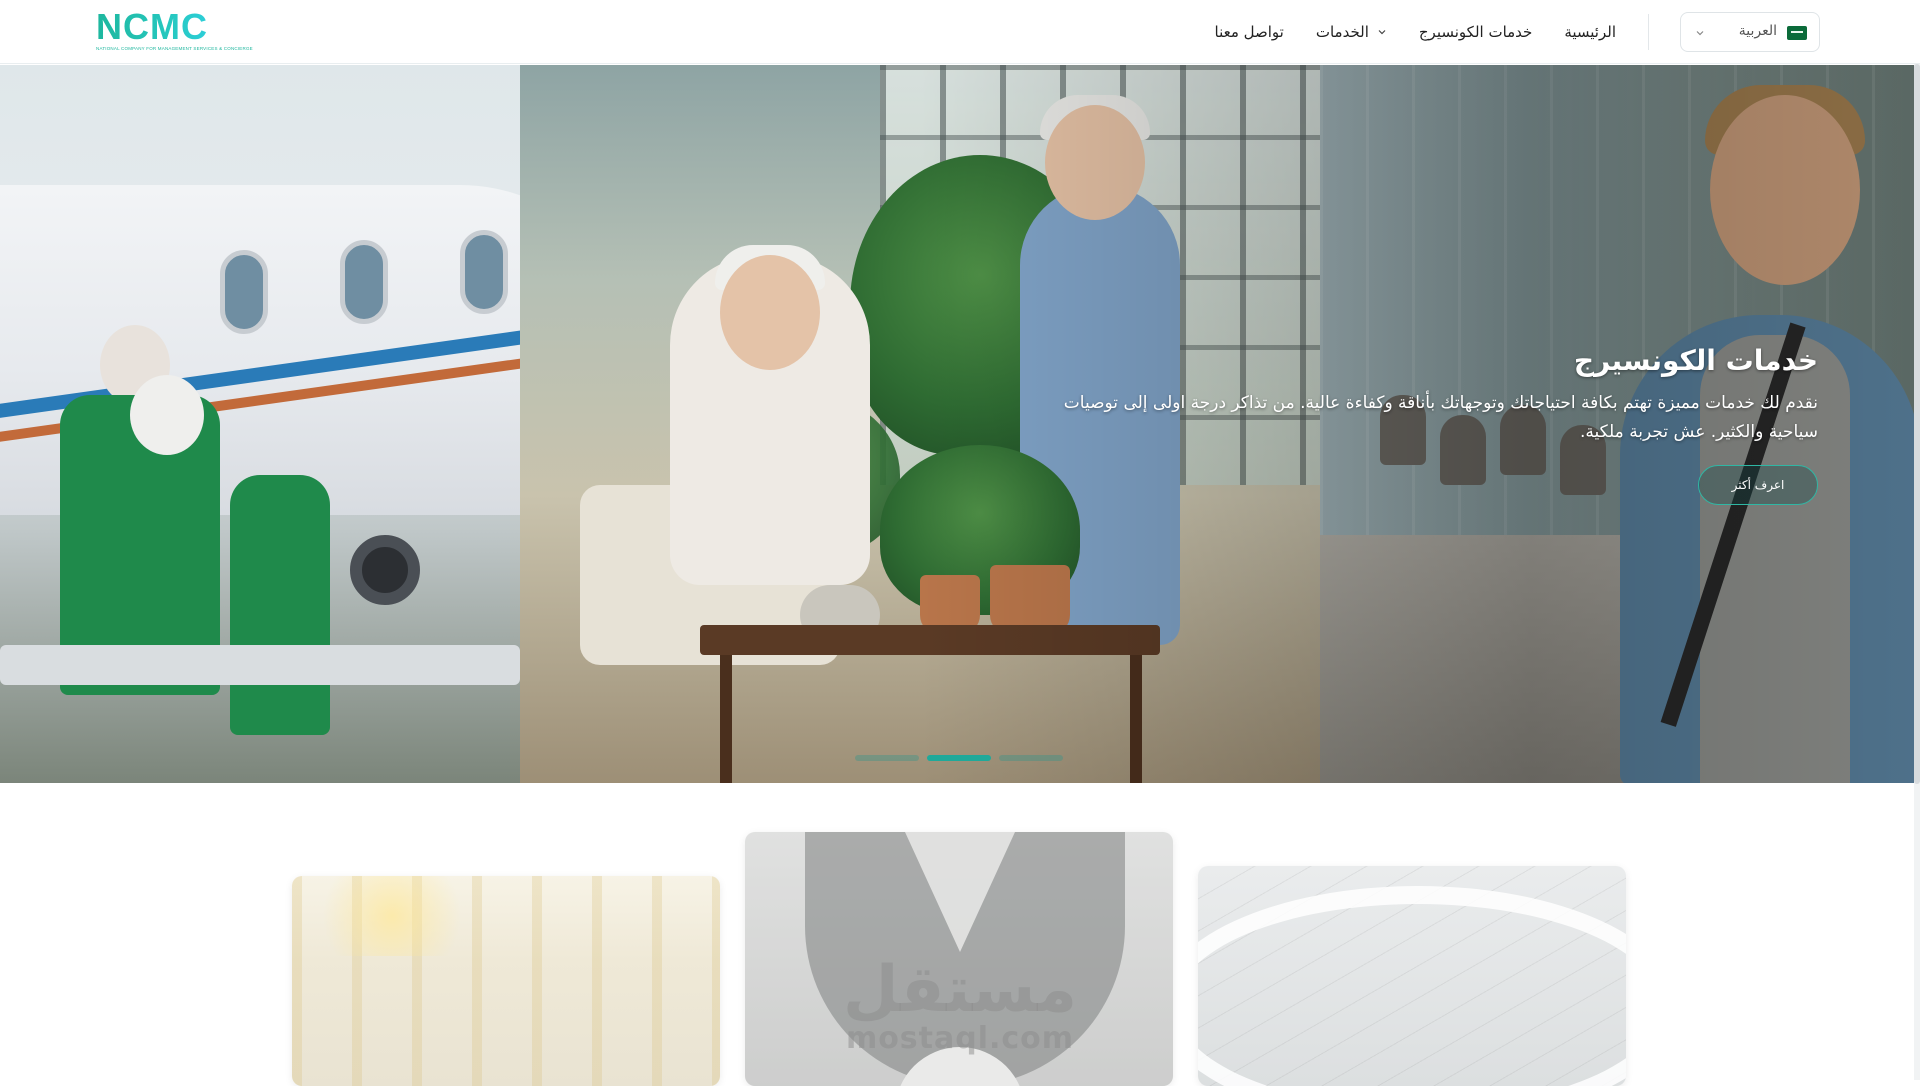  I want to click on language-label: العربية, so click(1757, 31).